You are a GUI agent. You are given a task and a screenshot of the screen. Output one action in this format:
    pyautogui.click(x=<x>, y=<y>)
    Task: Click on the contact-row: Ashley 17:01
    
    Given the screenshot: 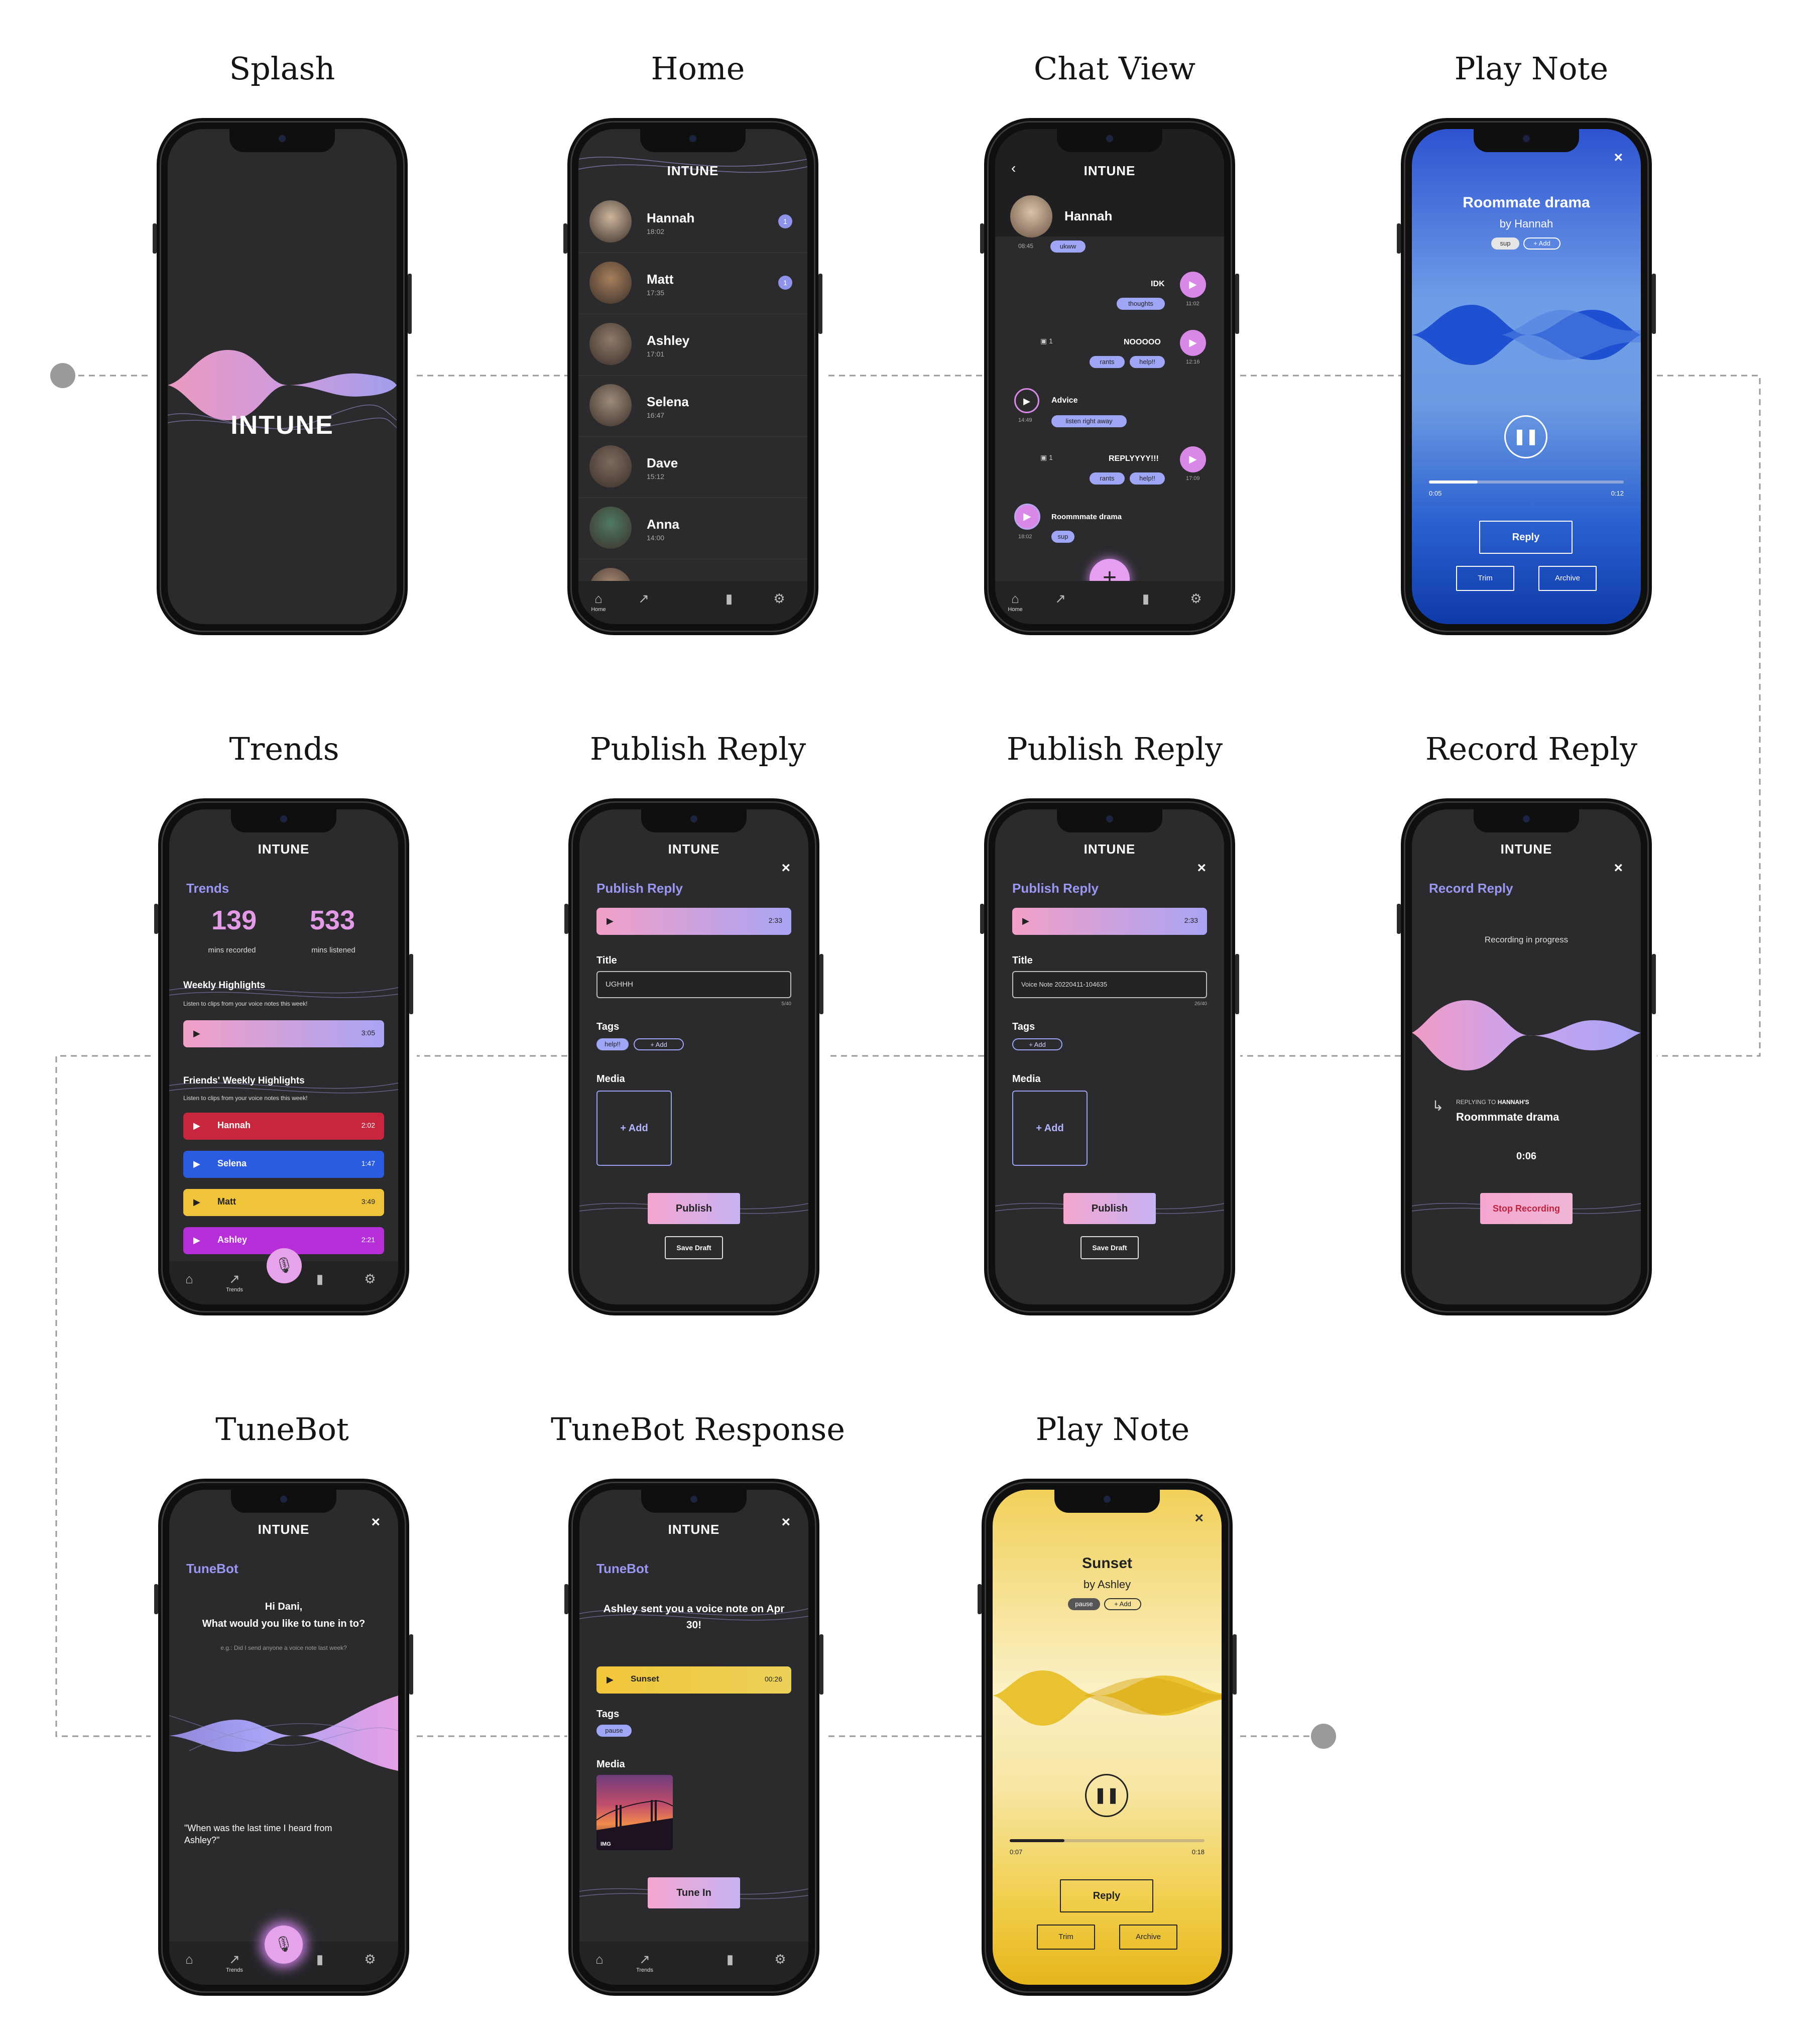 What is the action you would take?
    pyautogui.click(x=692, y=345)
    